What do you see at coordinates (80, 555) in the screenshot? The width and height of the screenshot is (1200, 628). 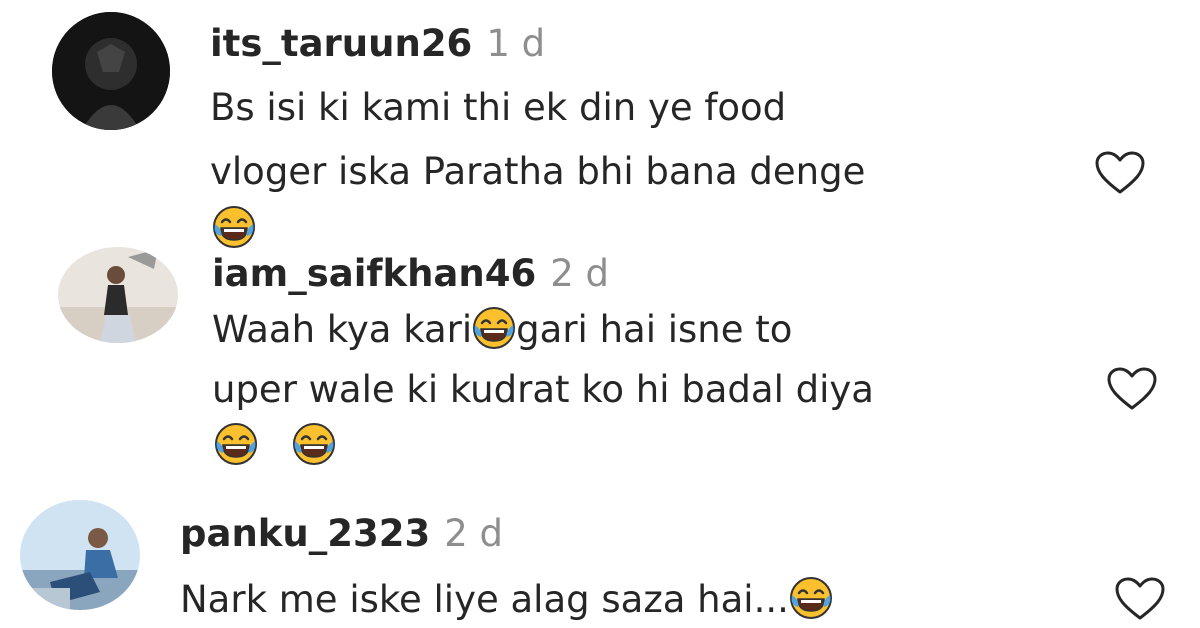 I see `avatar` at bounding box center [80, 555].